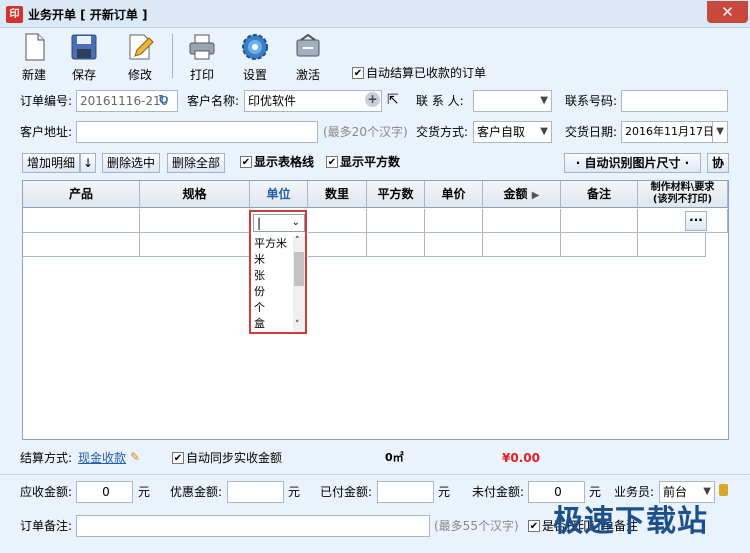  I want to click on settle-label: 结算方式:, so click(46, 458).